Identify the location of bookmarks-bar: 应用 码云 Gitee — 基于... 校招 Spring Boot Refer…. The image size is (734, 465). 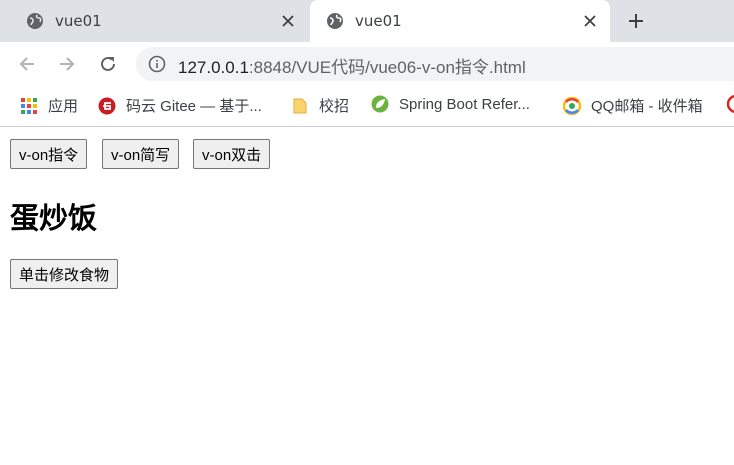
(367, 106).